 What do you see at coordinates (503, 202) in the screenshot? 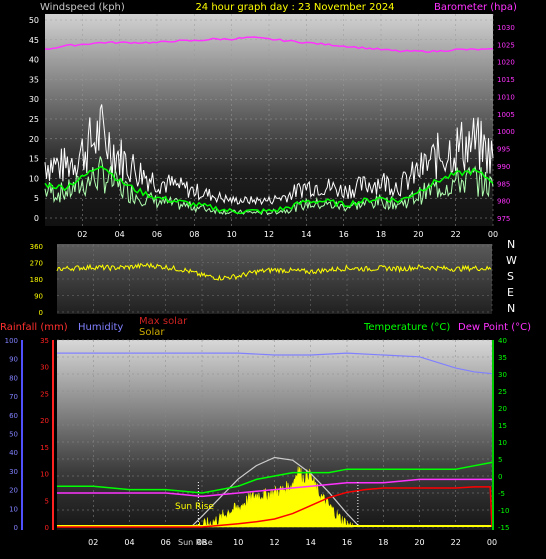
I see `baro-tick-label: 980` at bounding box center [503, 202].